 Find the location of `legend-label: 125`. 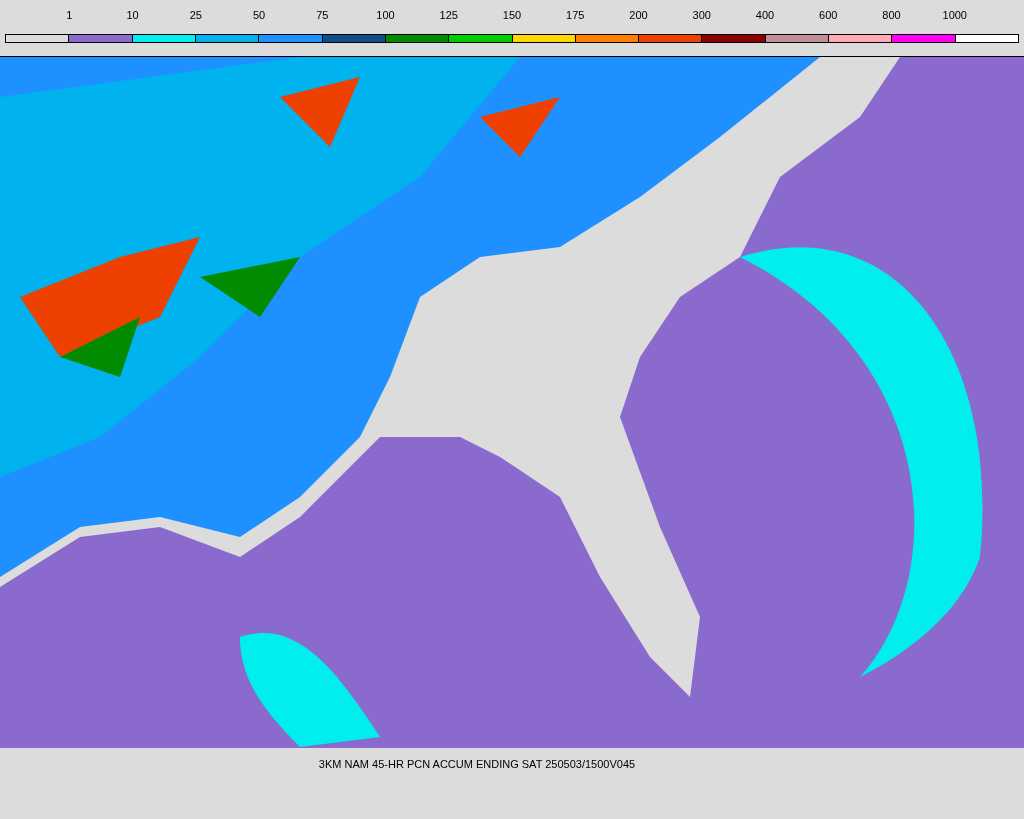

legend-label: 125 is located at coordinates (448, 15).